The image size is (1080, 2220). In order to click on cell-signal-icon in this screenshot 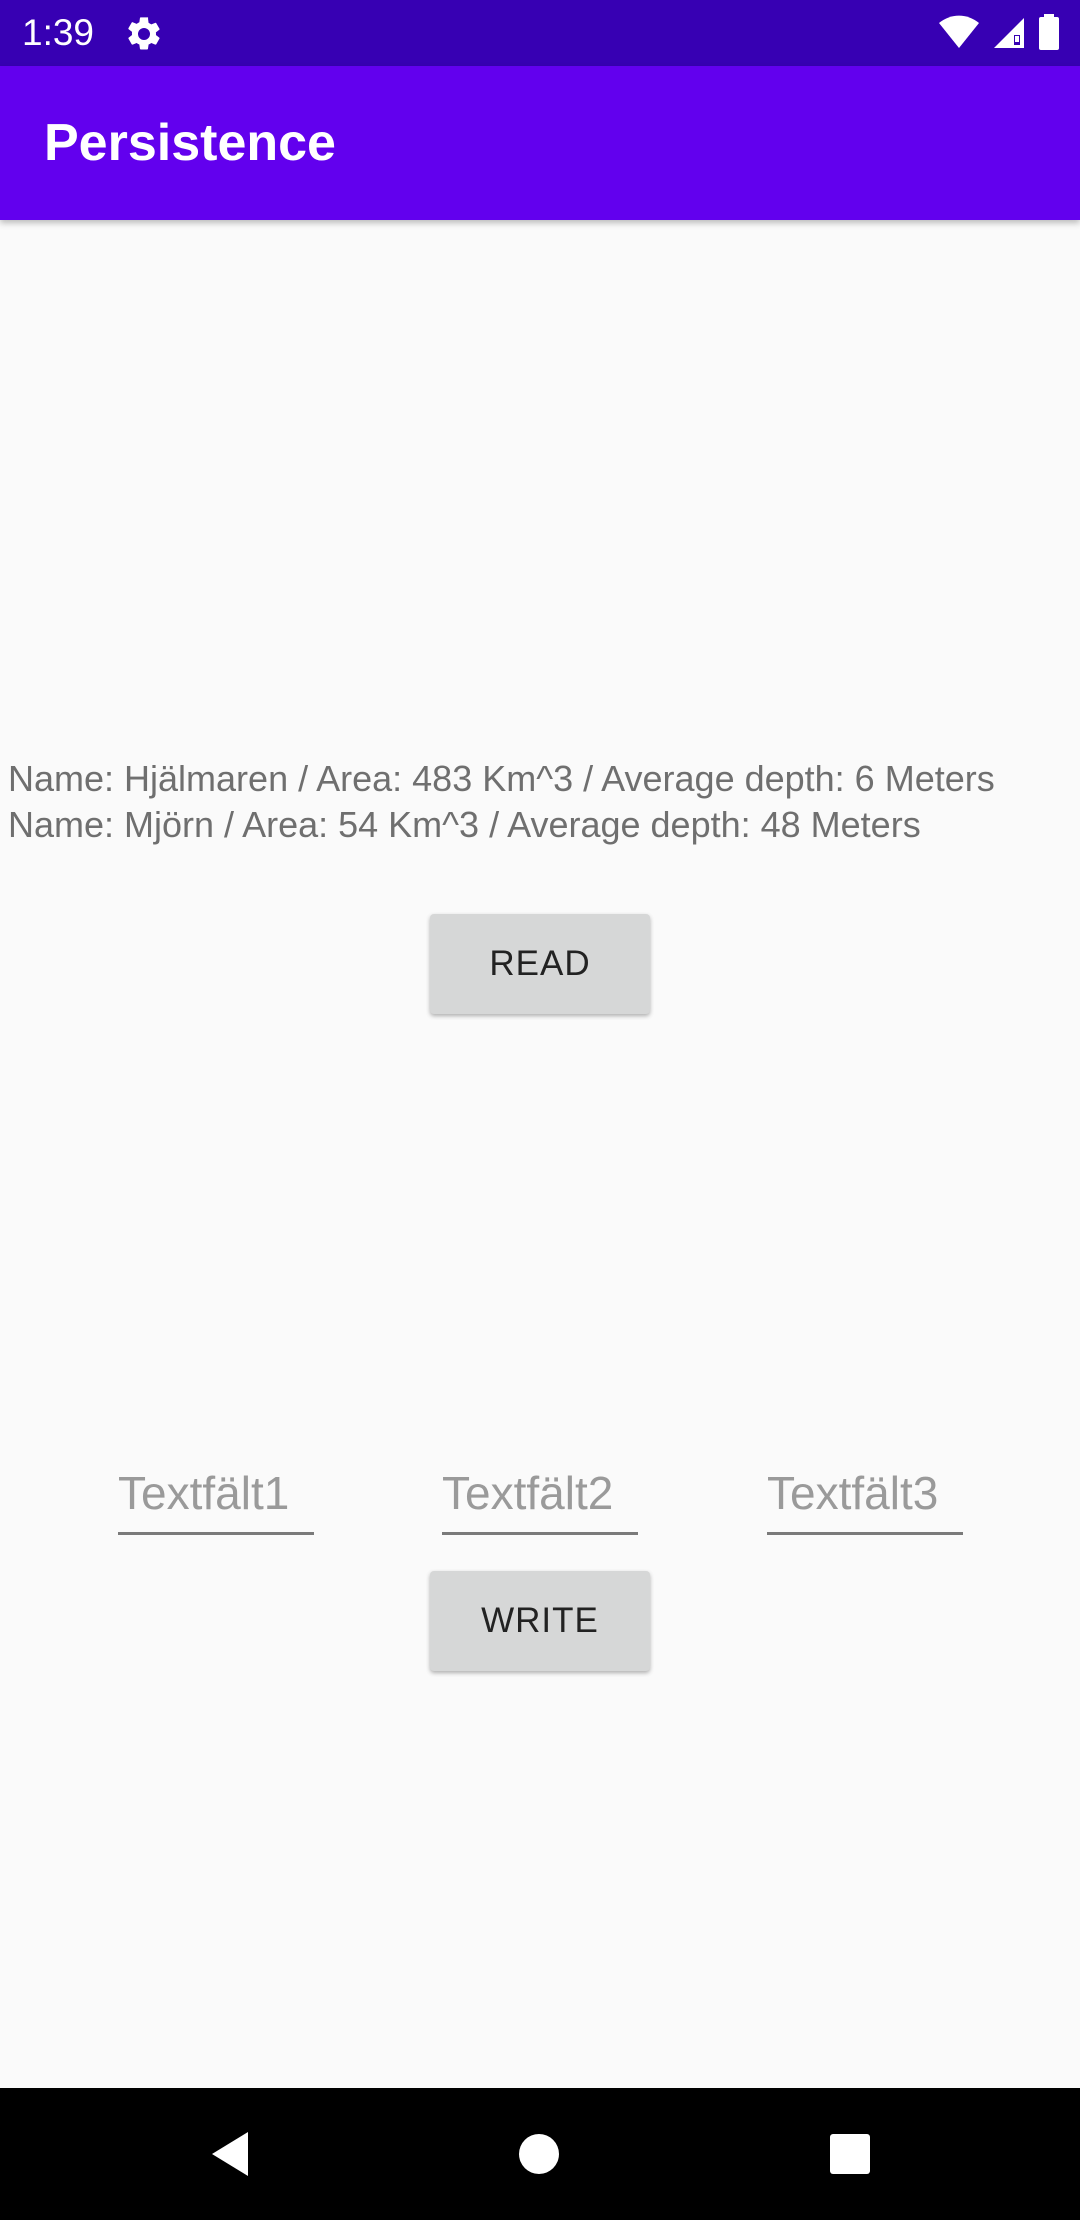, I will do `click(1009, 34)`.